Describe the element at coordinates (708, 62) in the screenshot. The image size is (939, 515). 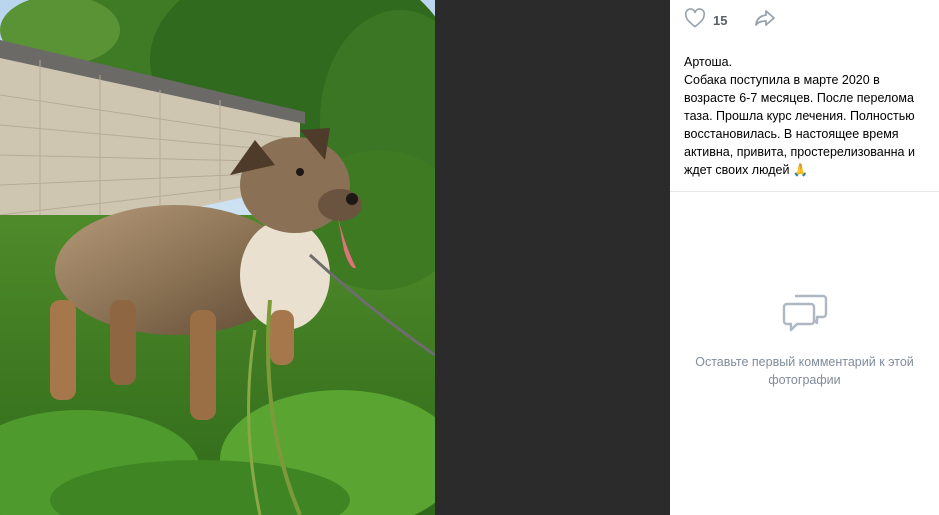
I see `description-title: Артоша.` at that location.